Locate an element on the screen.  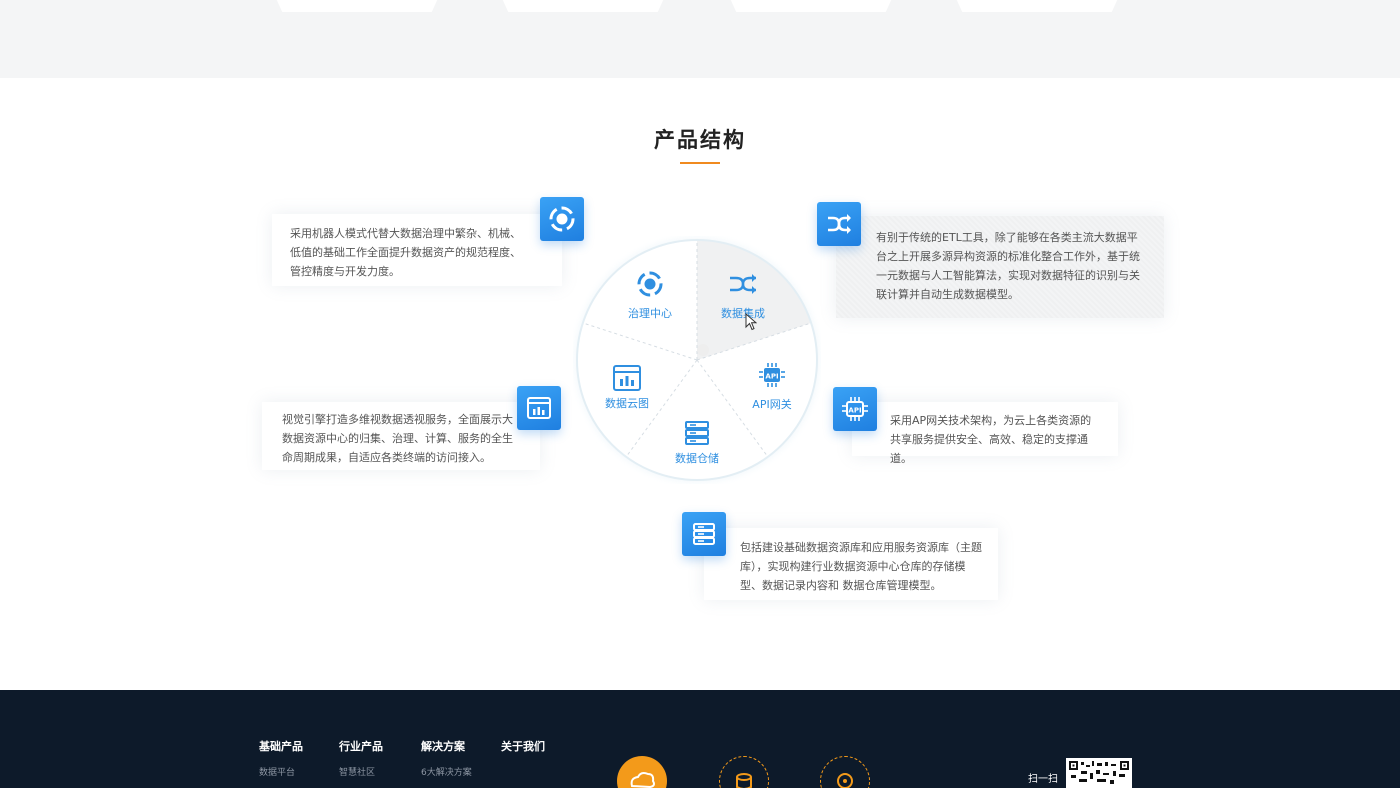
badge-api: API is located at coordinates (855, 409).